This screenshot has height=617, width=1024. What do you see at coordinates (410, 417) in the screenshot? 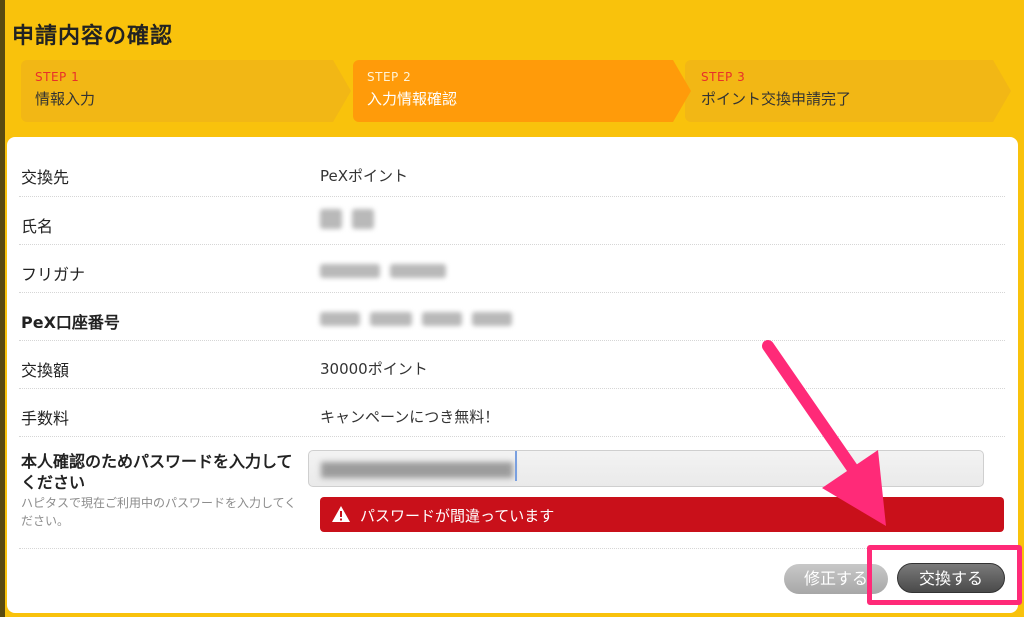
I see `row-value: キャンペーンにつき無料！` at bounding box center [410, 417].